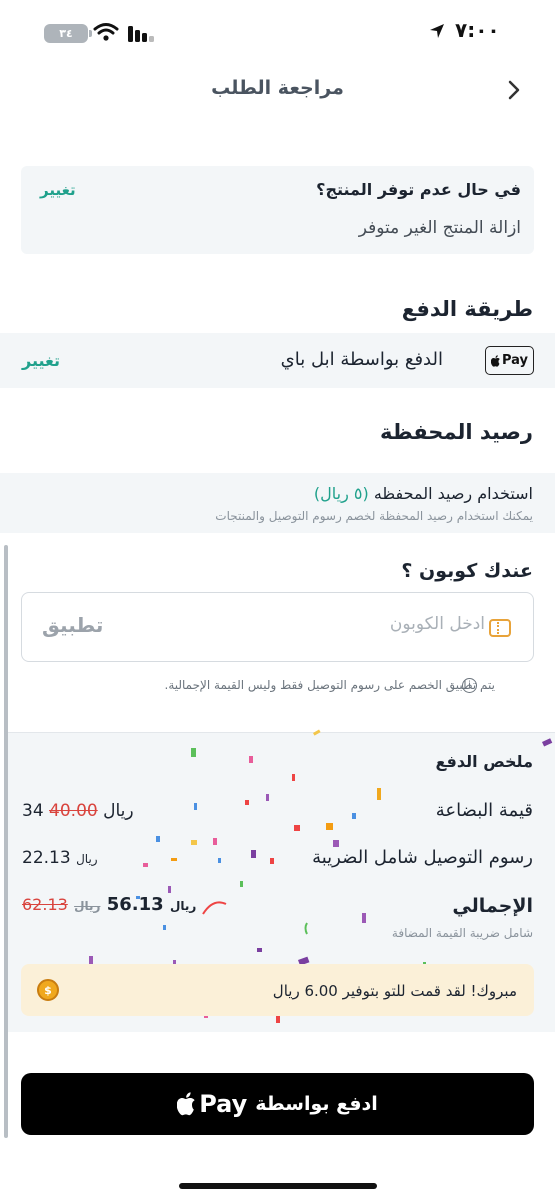 The image size is (555, 1200). I want to click on payment-method-row, so click(277, 360).